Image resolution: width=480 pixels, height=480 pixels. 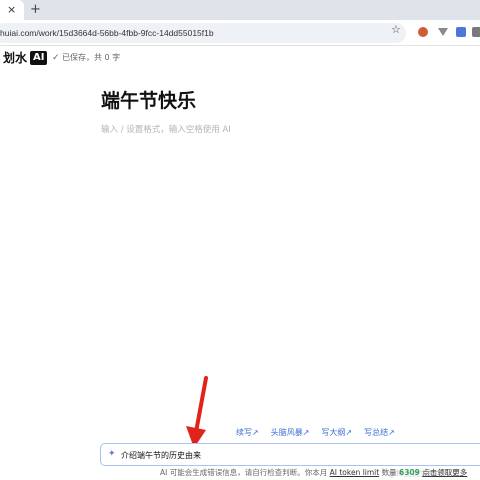 What do you see at coordinates (424, 473) in the screenshot?
I see `watermark: @稀土掘金技术社区` at bounding box center [424, 473].